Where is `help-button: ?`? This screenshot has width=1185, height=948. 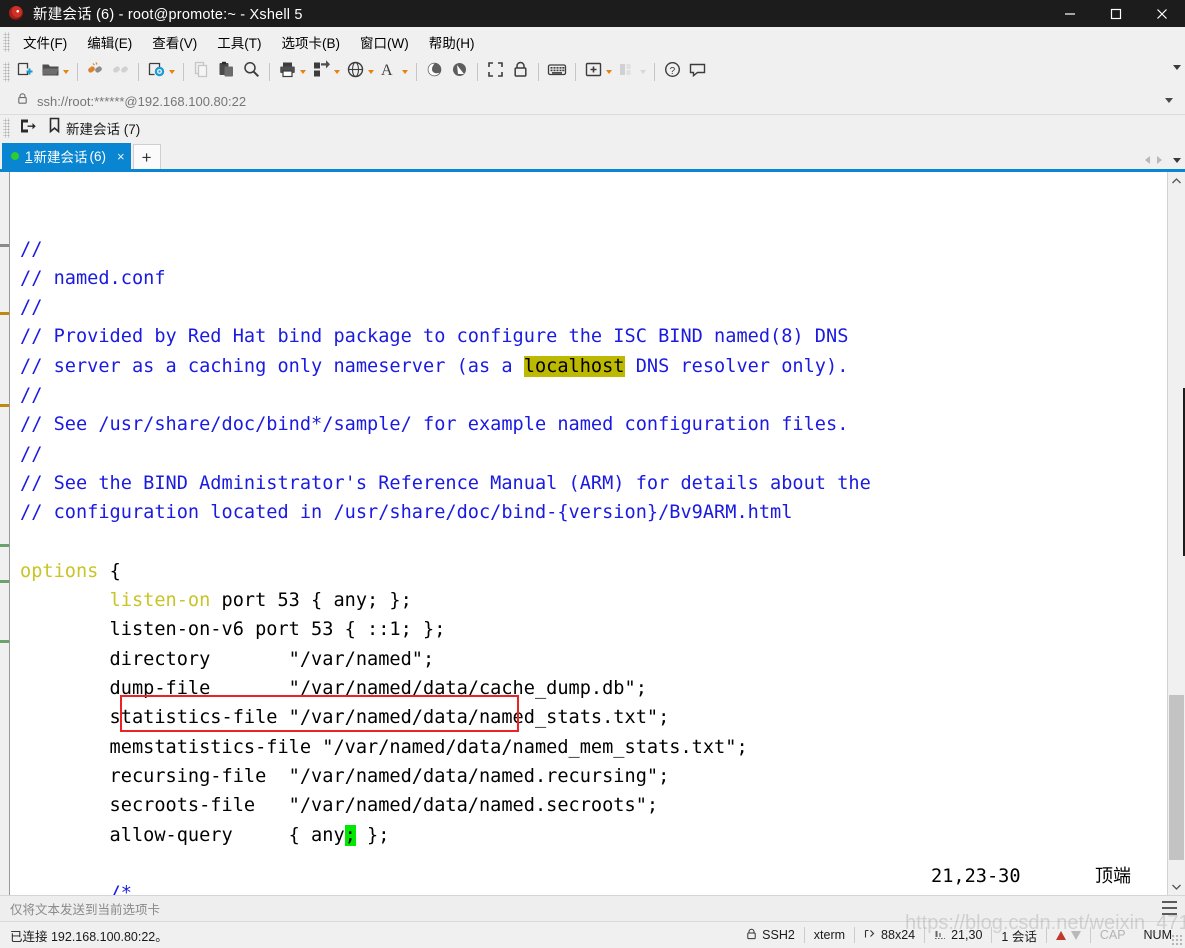 help-button: ? is located at coordinates (672, 72).